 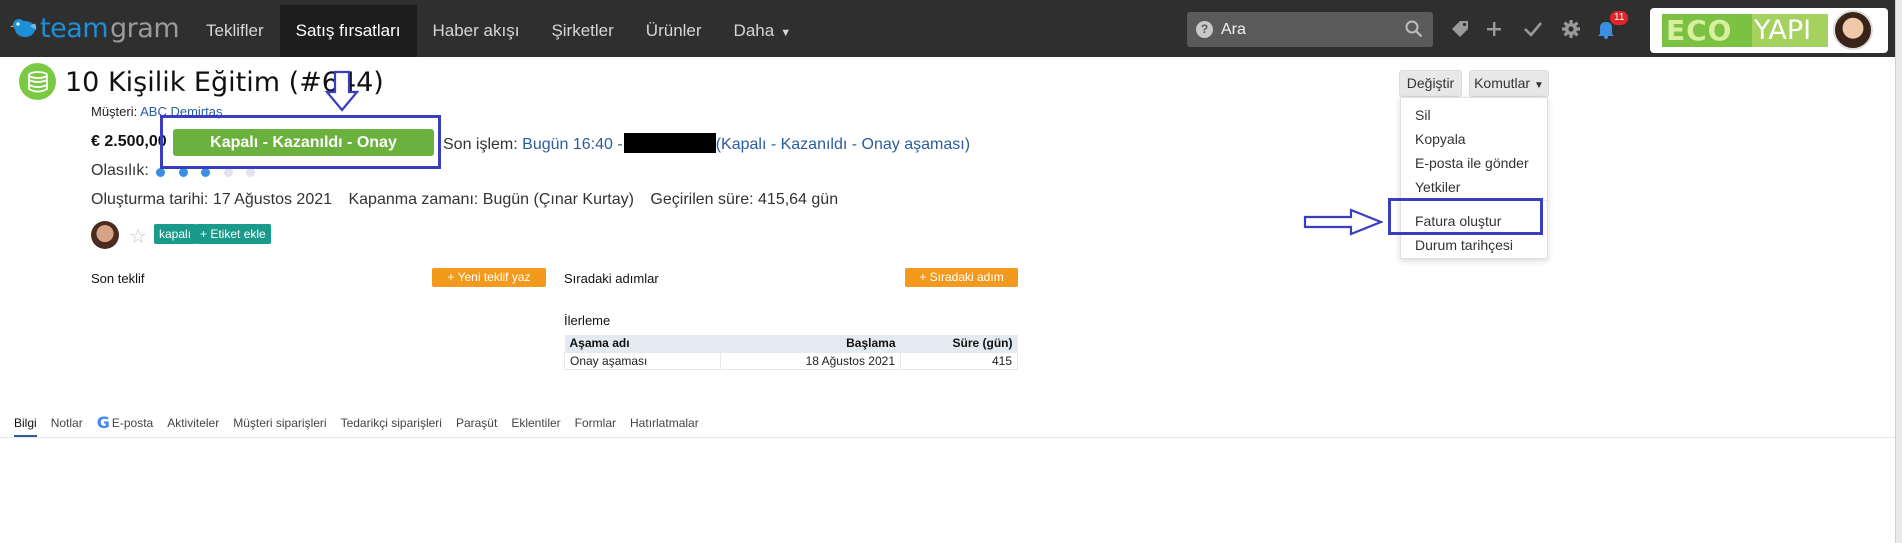 What do you see at coordinates (1437, 187) in the screenshot?
I see `menu-item-yetkiler: Yetkiler` at bounding box center [1437, 187].